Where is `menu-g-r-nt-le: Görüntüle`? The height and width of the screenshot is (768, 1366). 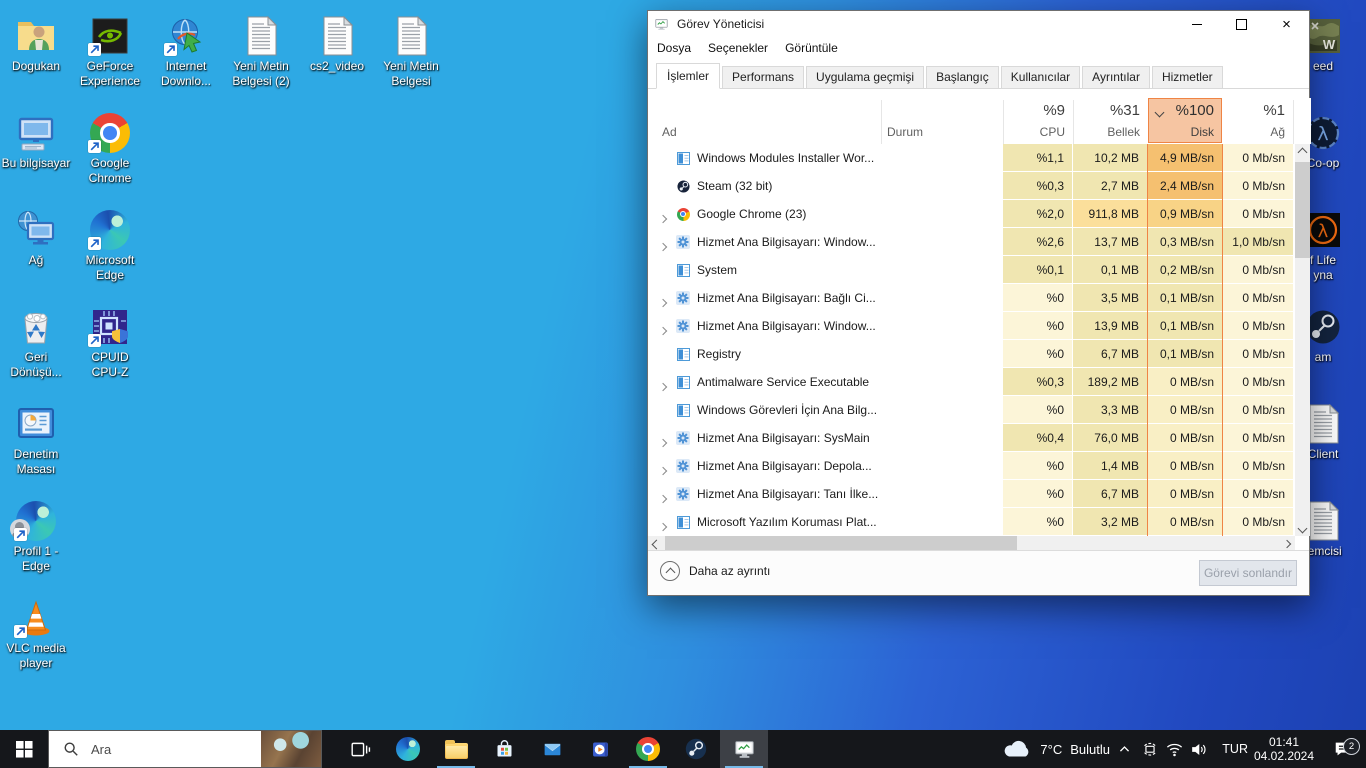
menu-g-r-nt-le: Görüntüle is located at coordinates (811, 48).